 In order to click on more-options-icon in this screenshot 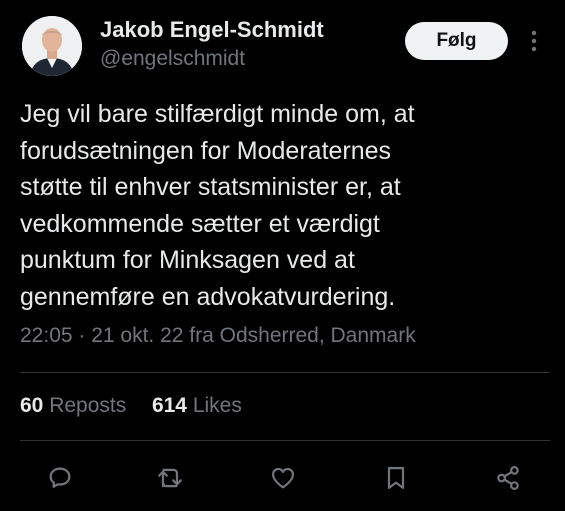, I will do `click(534, 41)`.